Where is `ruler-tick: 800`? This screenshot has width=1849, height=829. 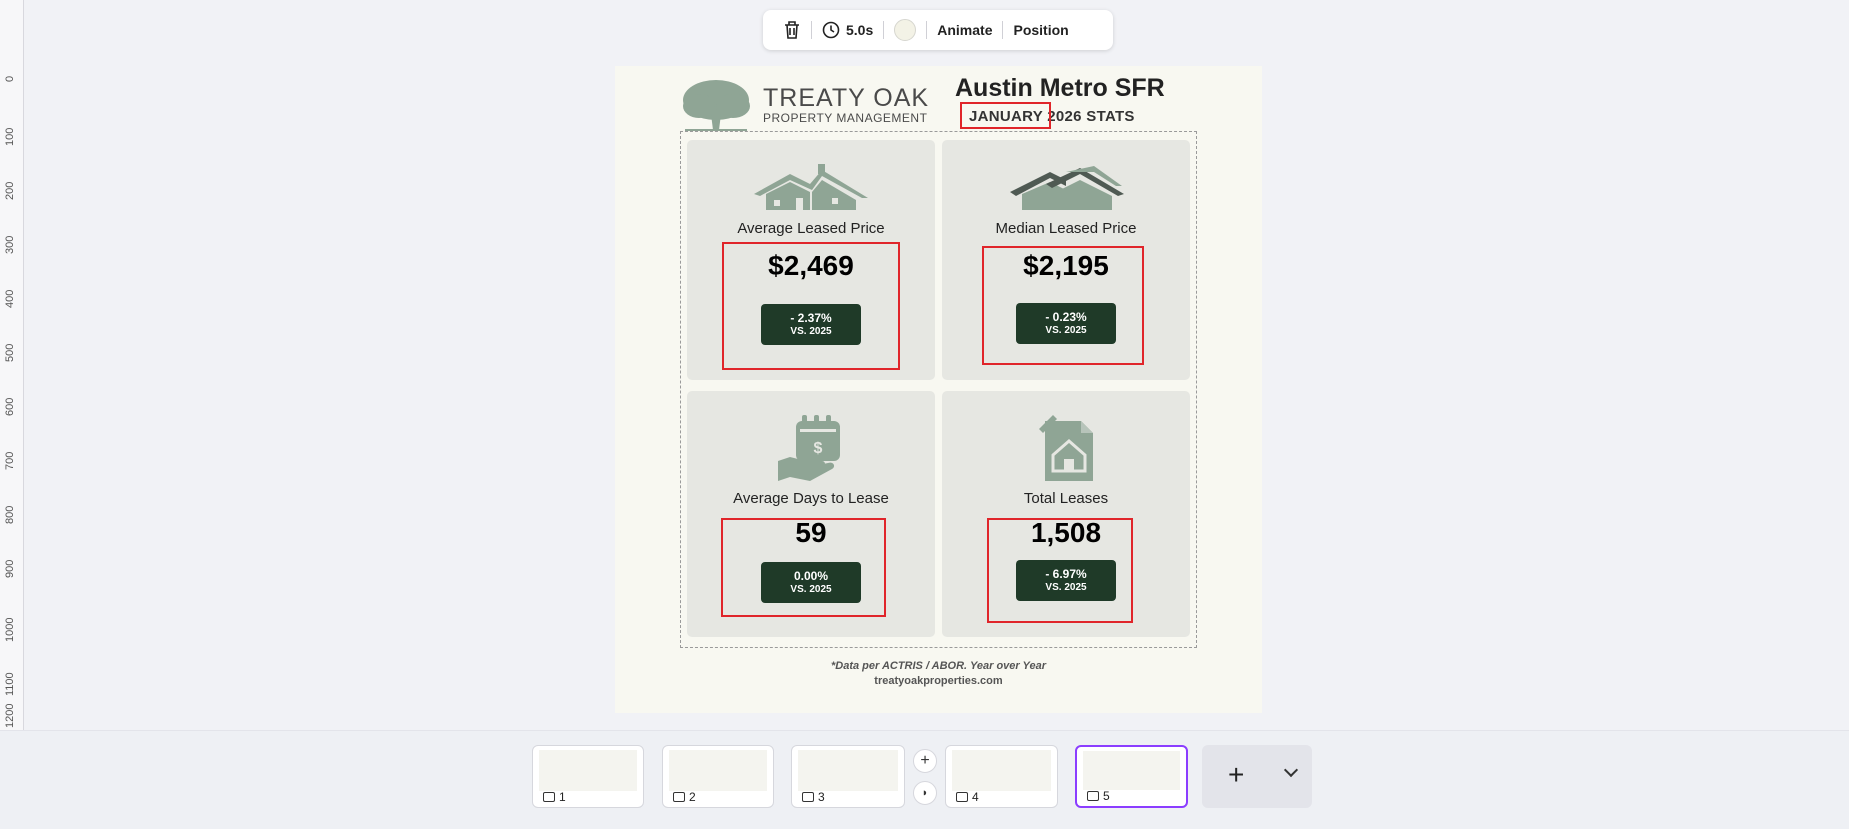 ruler-tick: 800 is located at coordinates (10, 514).